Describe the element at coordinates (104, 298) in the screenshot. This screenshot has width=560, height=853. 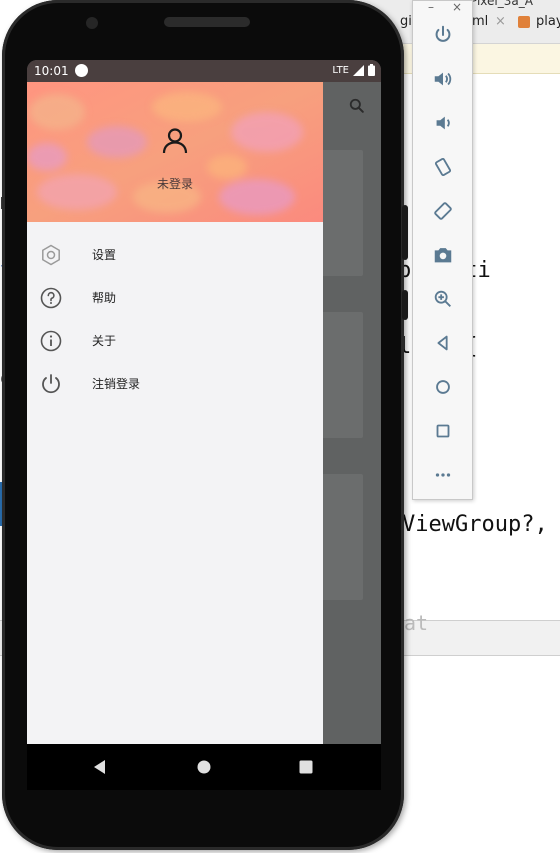
I see `menu-item-label: 帮助` at that location.